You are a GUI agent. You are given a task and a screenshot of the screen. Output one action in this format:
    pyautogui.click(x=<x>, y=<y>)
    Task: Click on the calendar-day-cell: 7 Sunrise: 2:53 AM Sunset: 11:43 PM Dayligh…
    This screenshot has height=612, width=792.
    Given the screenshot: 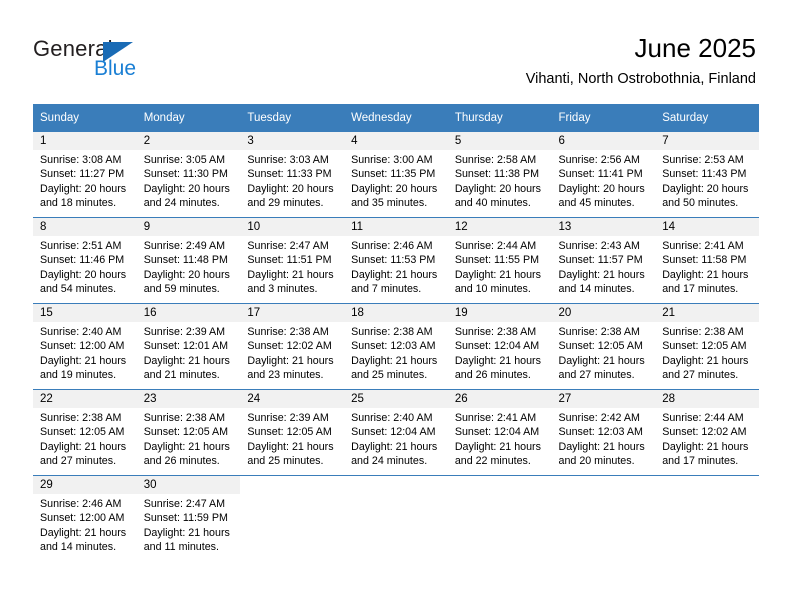 What is the action you would take?
    pyautogui.click(x=707, y=174)
    